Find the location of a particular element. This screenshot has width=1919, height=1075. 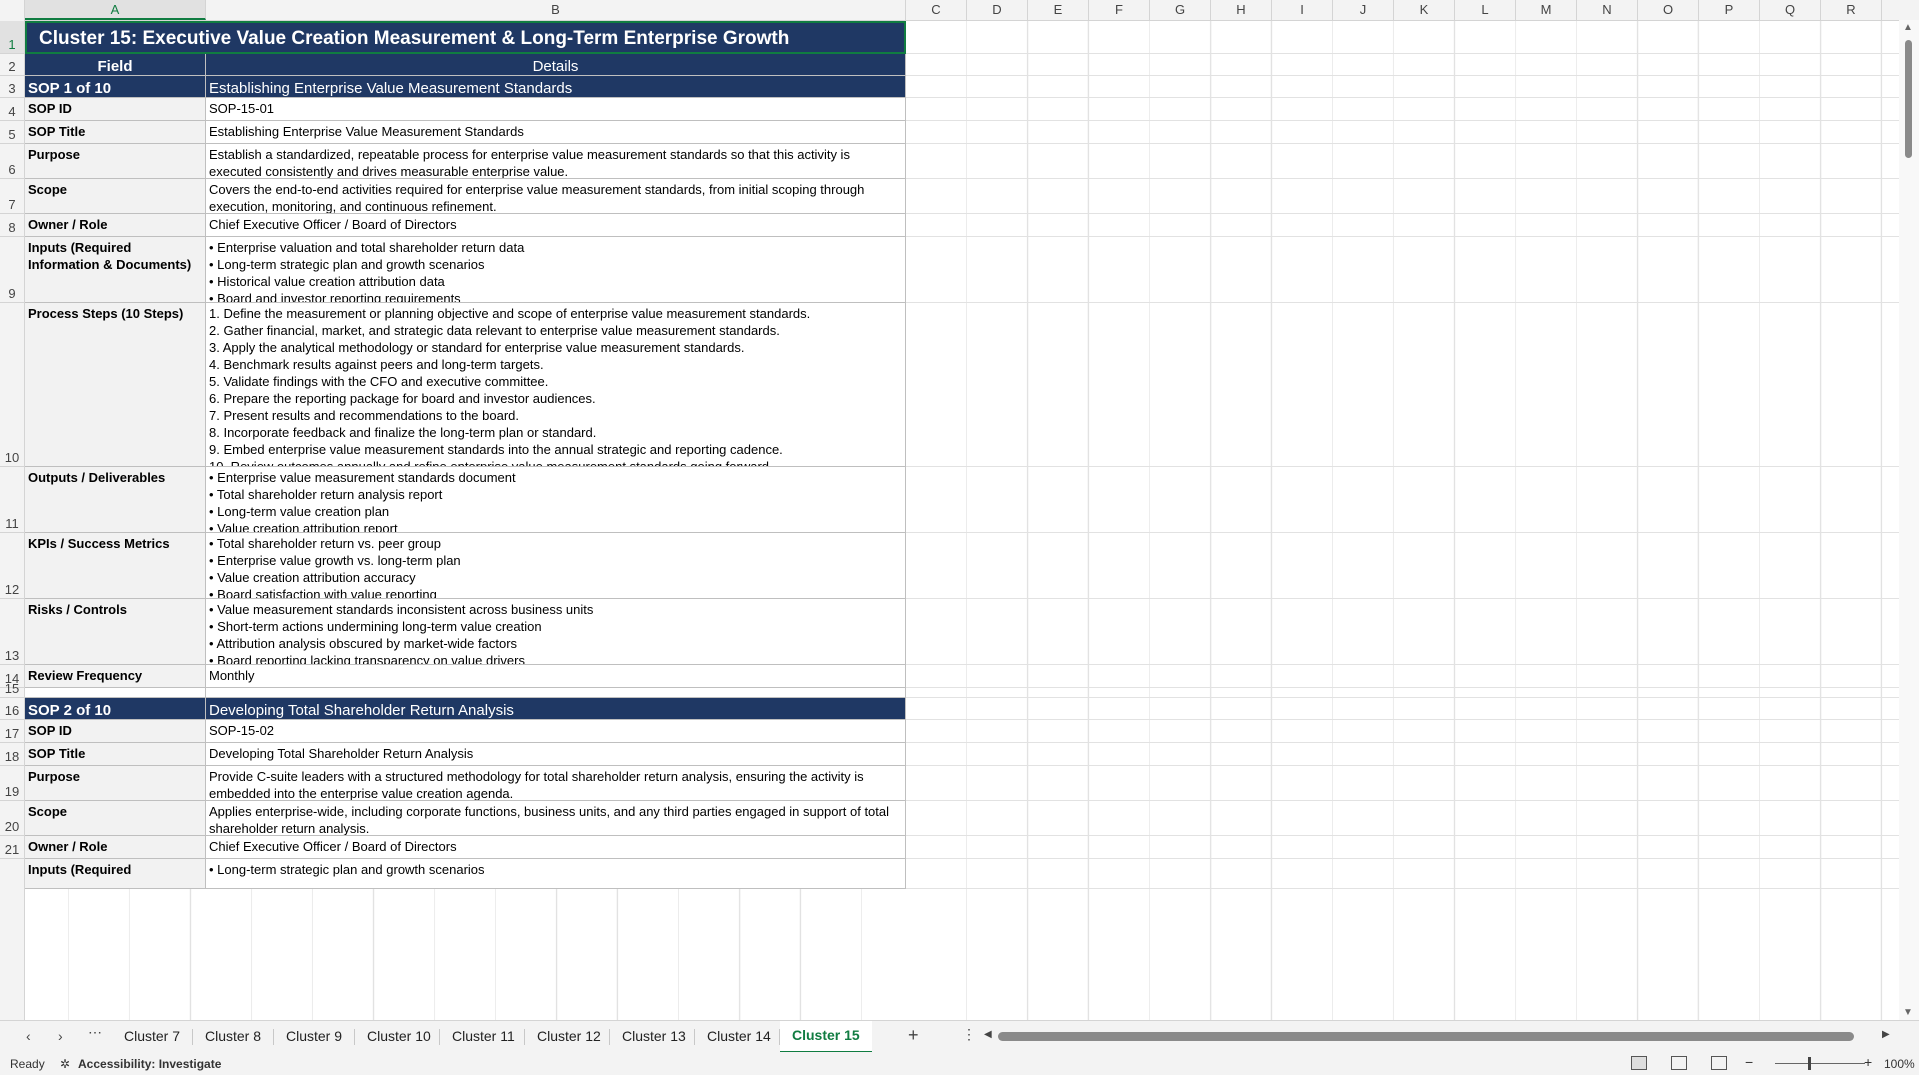

column-header-c: C is located at coordinates (936, 10).